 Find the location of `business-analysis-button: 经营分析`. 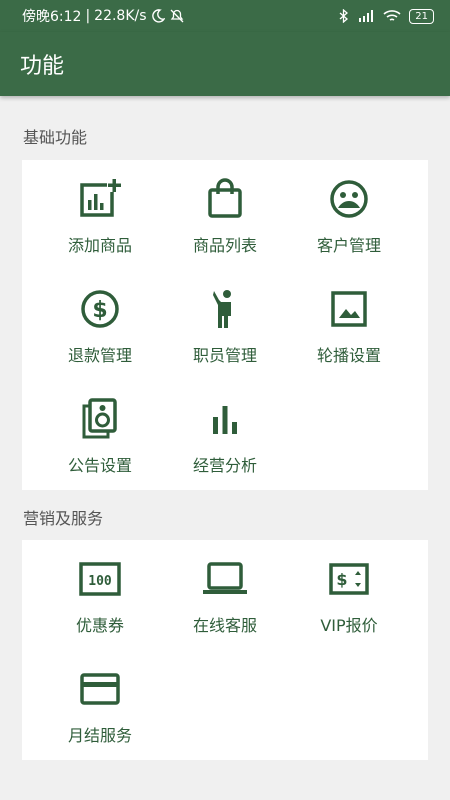

business-analysis-button: 经营分析 is located at coordinates (225, 435).